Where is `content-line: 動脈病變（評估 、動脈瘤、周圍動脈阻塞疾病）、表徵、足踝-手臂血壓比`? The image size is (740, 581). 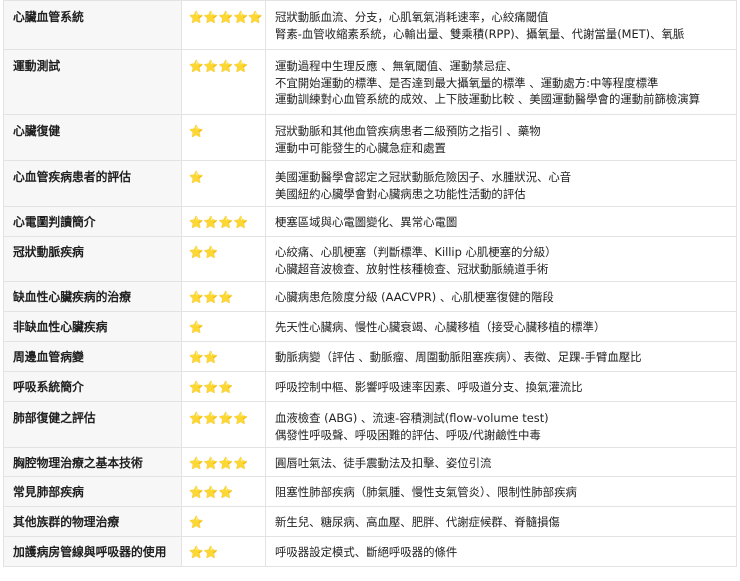
content-line: 動脈病變（評估 、動脈瘤、周圍動脈阻塞疾病）、表徵、足踝-手臂血壓比 is located at coordinates (458, 357).